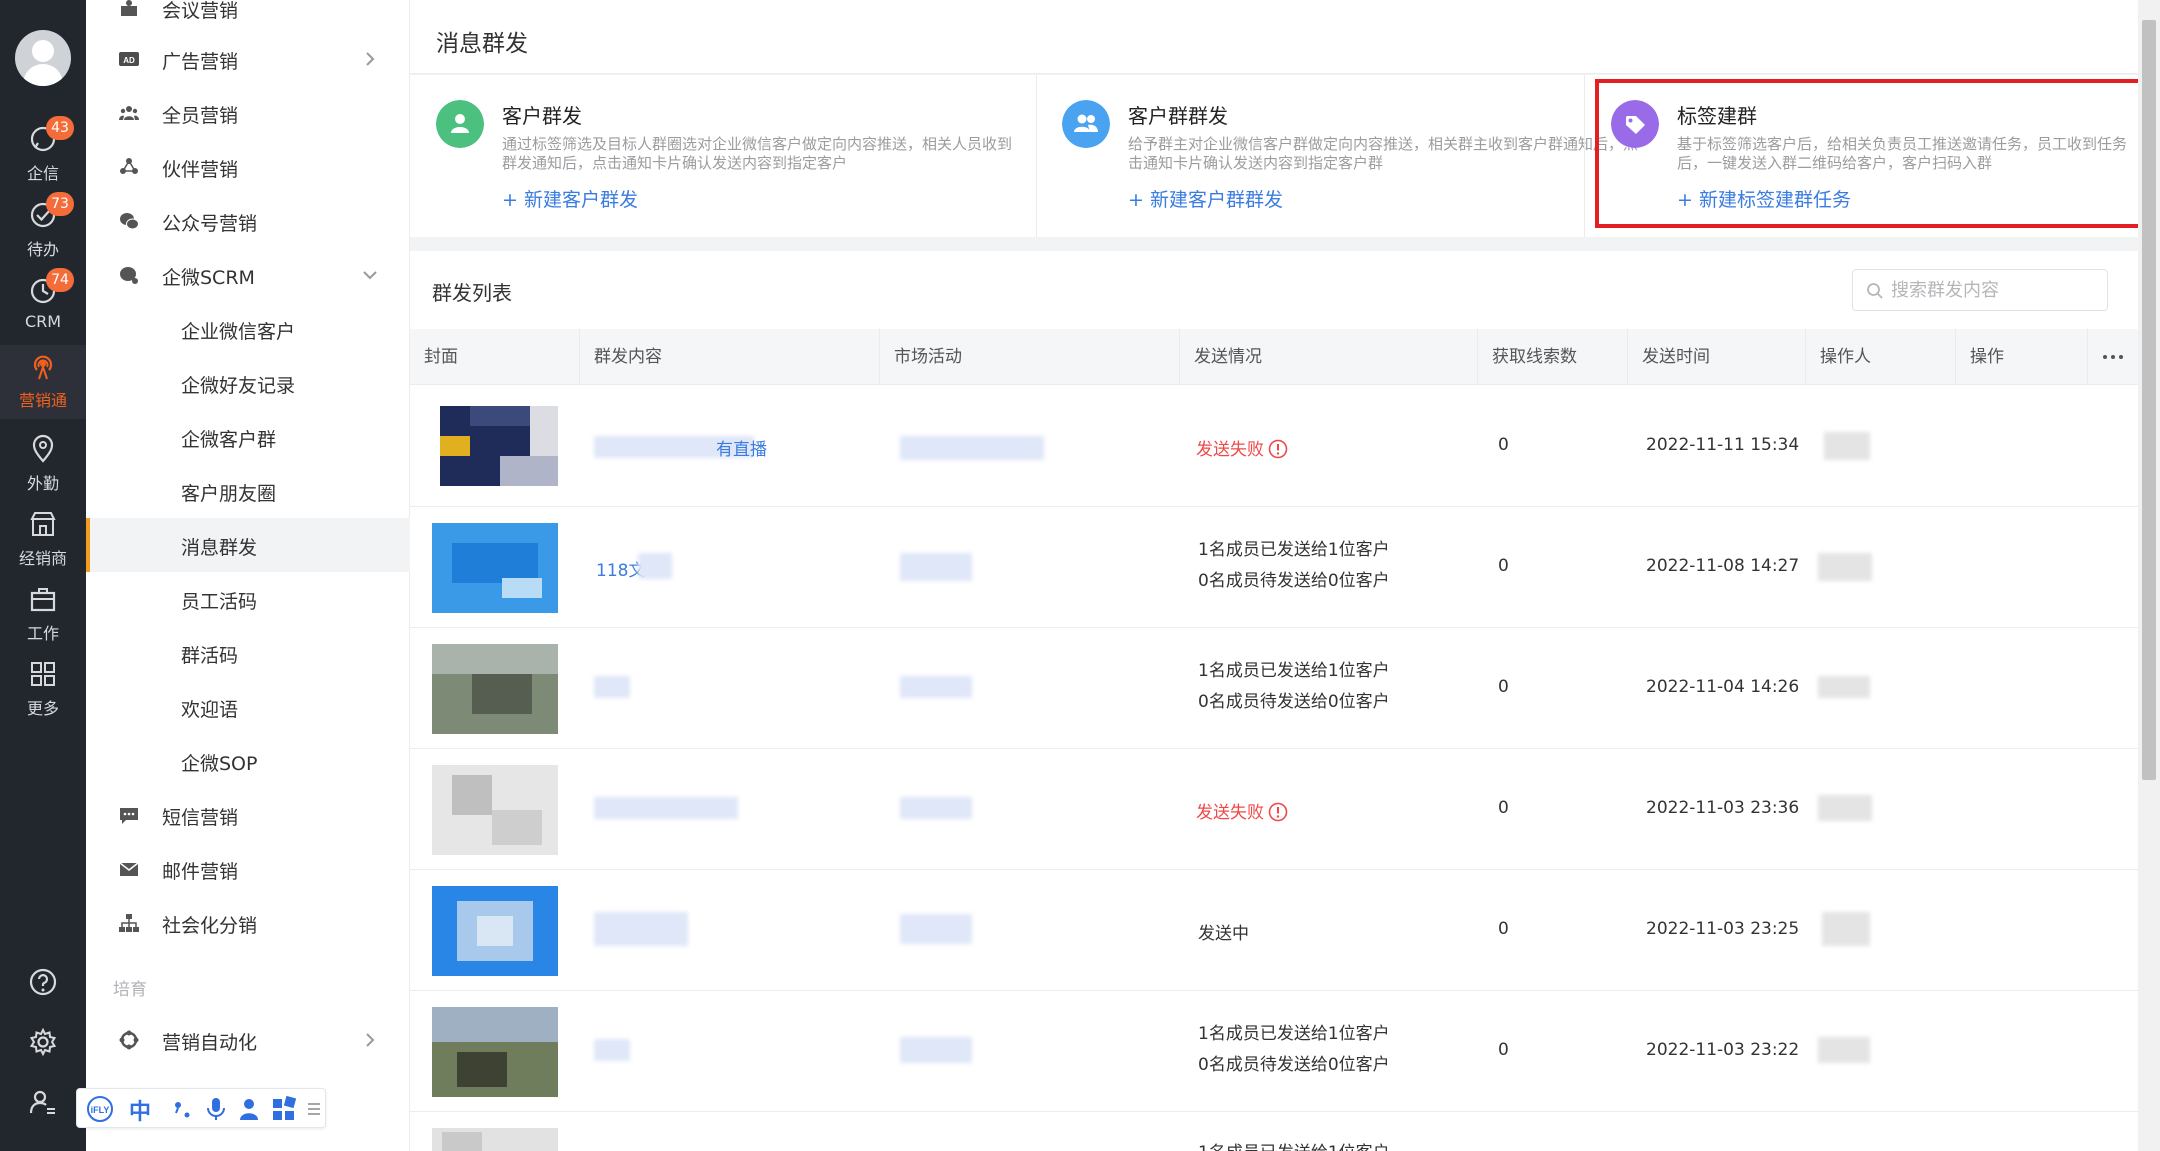  I want to click on nav-item-partner-marketing: 伙伴营销, so click(248, 167).